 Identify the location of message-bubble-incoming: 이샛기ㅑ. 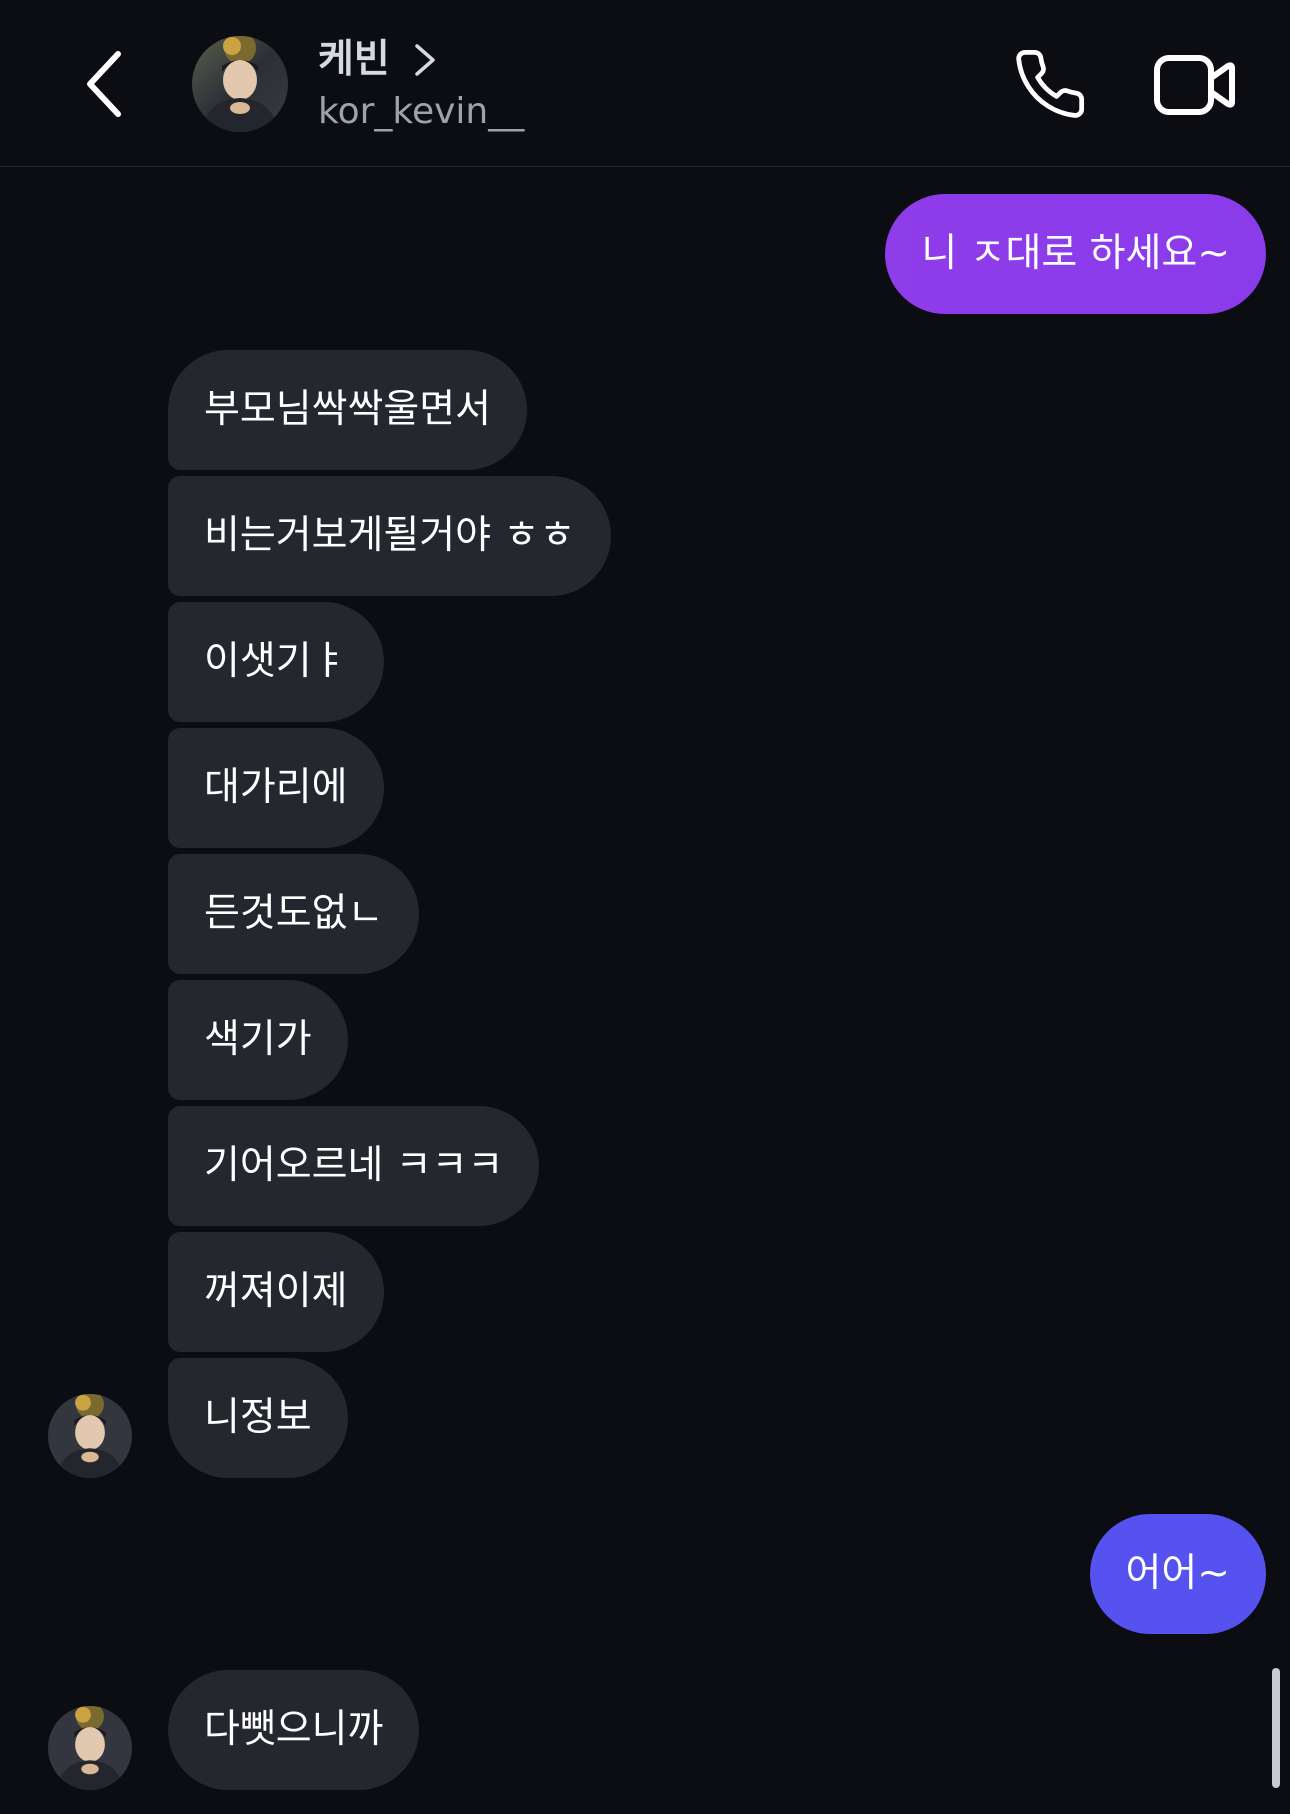
(276, 662).